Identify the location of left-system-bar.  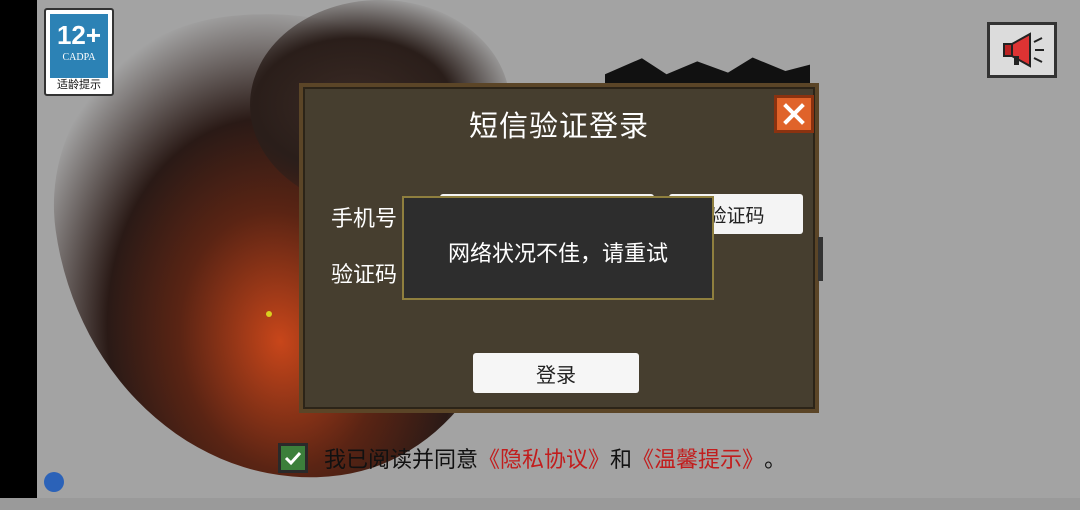
(18, 249).